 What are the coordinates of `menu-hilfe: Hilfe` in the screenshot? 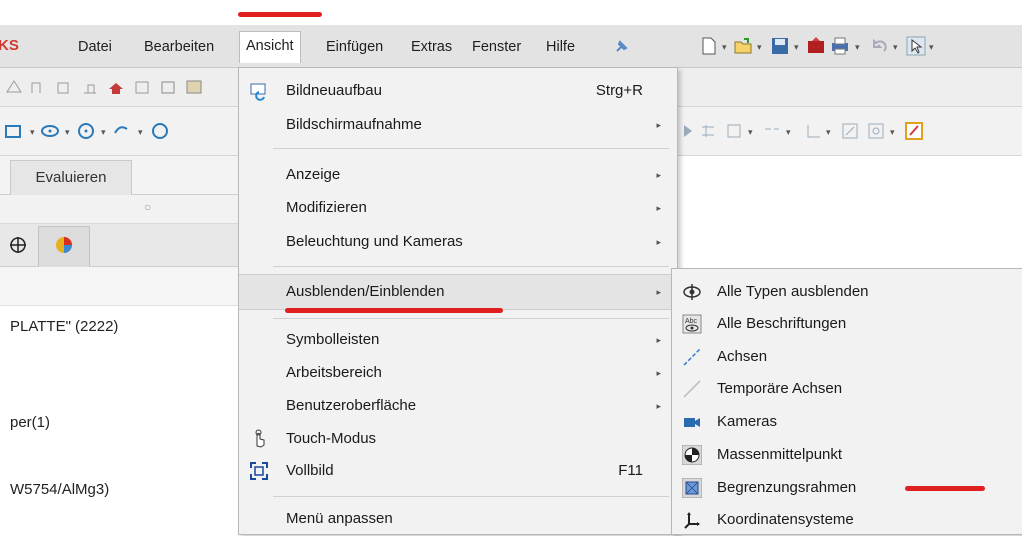 It's located at (560, 47).